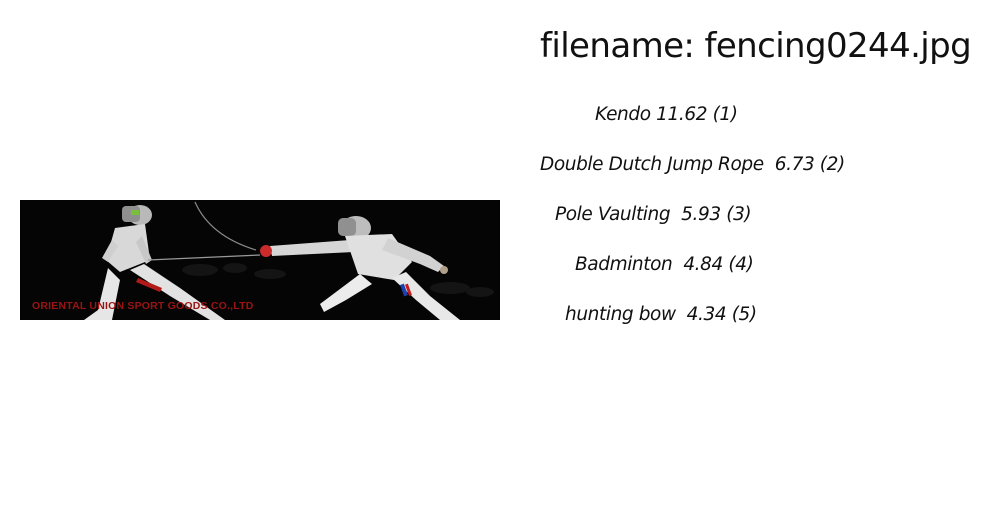 This screenshot has width=1000, height=520. I want to click on prediction-2: Double Dutch Jump Rope 6.73 (2), so click(692, 164).